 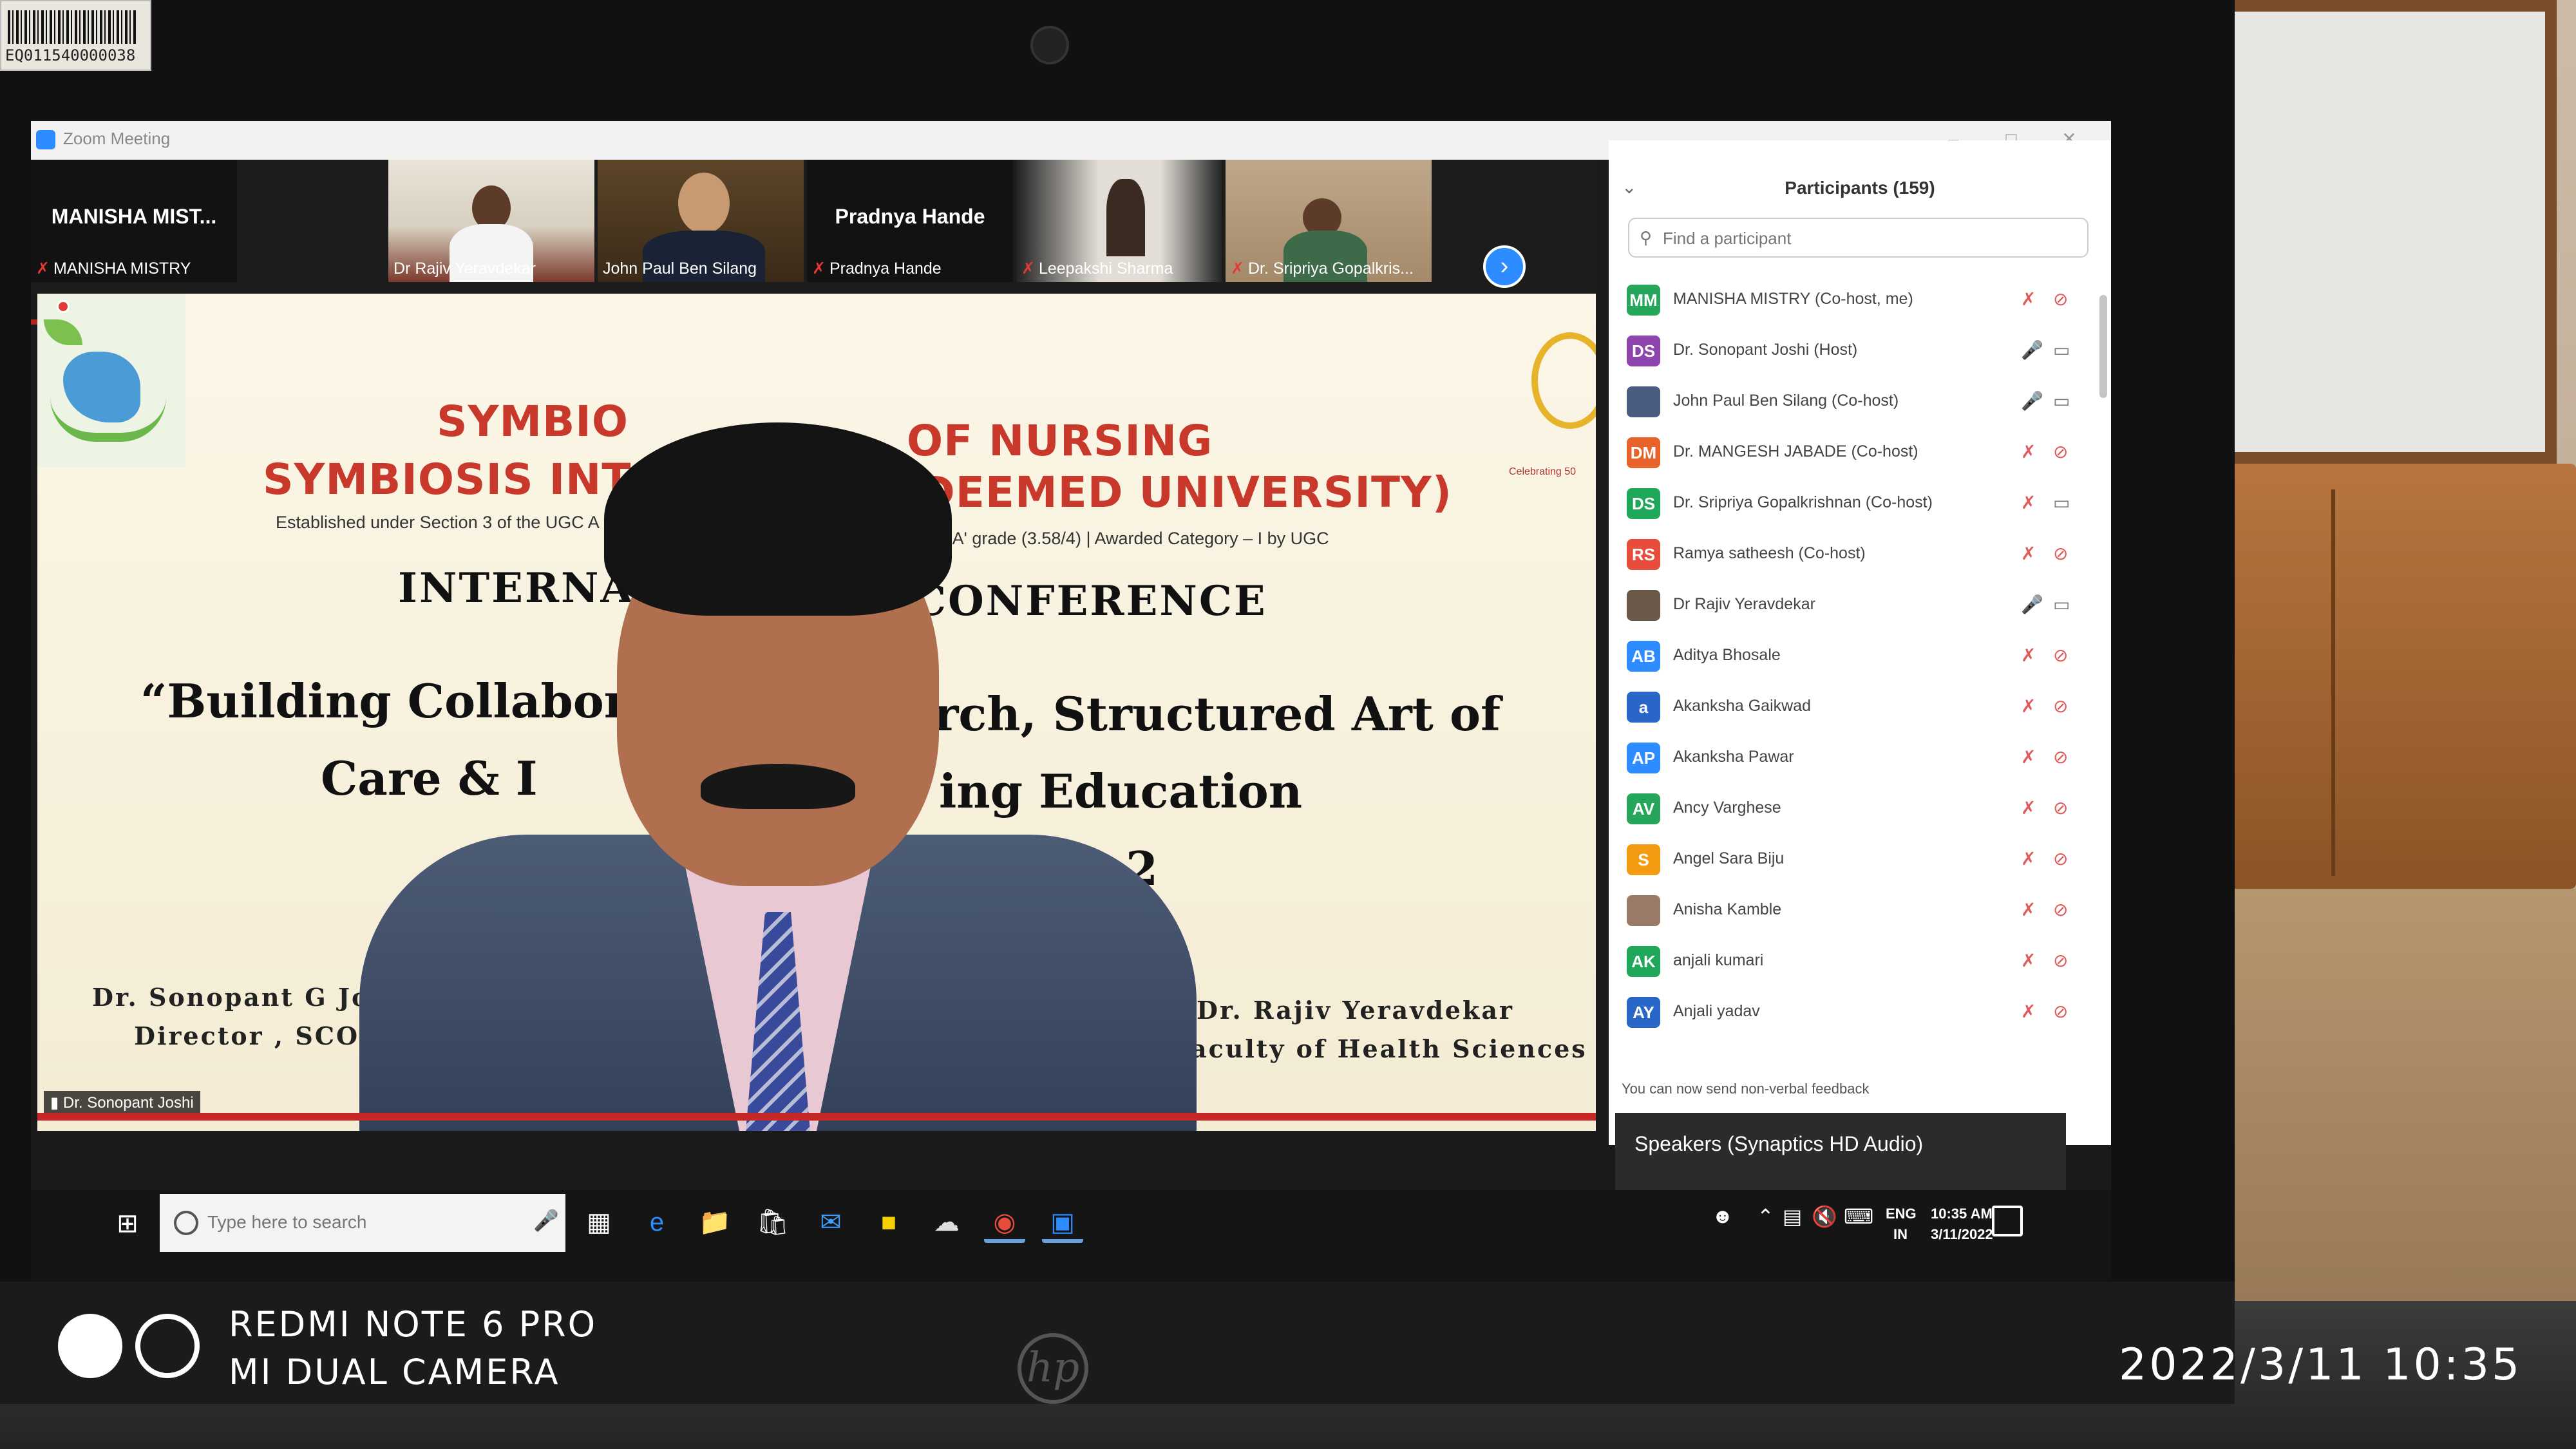 What do you see at coordinates (117, 139) in the screenshot?
I see `window-title: Zoom Meeting` at bounding box center [117, 139].